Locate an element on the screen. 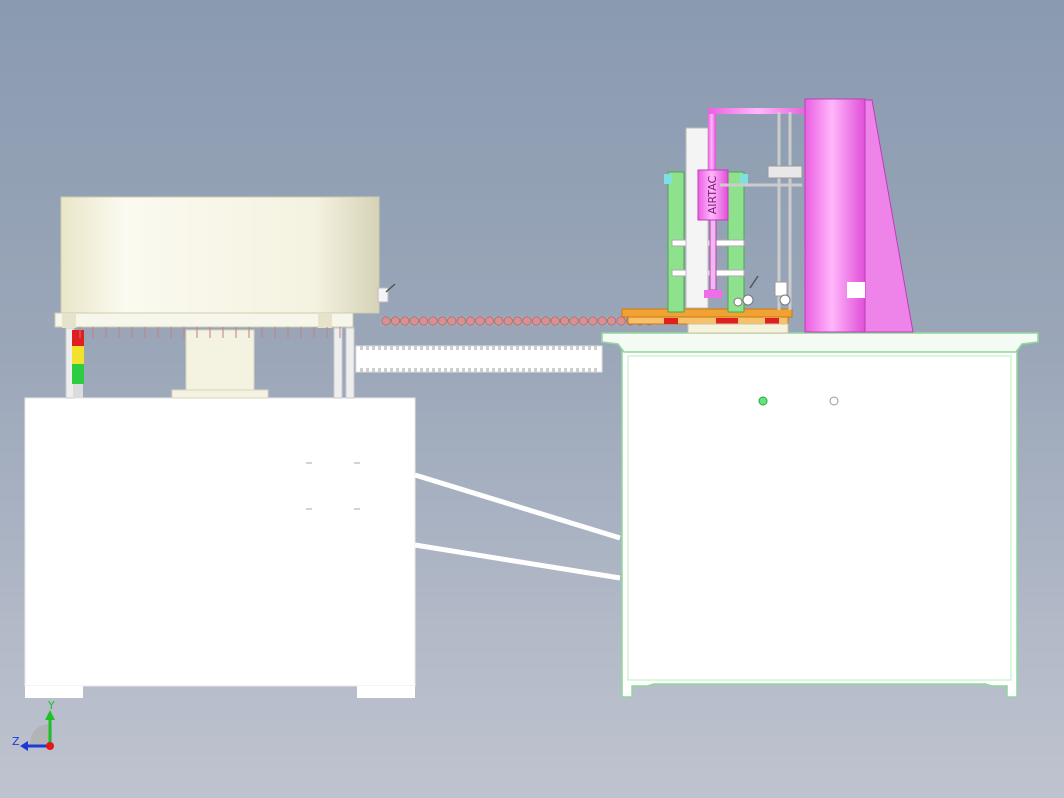 This screenshot has width=1064, height=798. signal-light-green is located at coordinates (78, 374).